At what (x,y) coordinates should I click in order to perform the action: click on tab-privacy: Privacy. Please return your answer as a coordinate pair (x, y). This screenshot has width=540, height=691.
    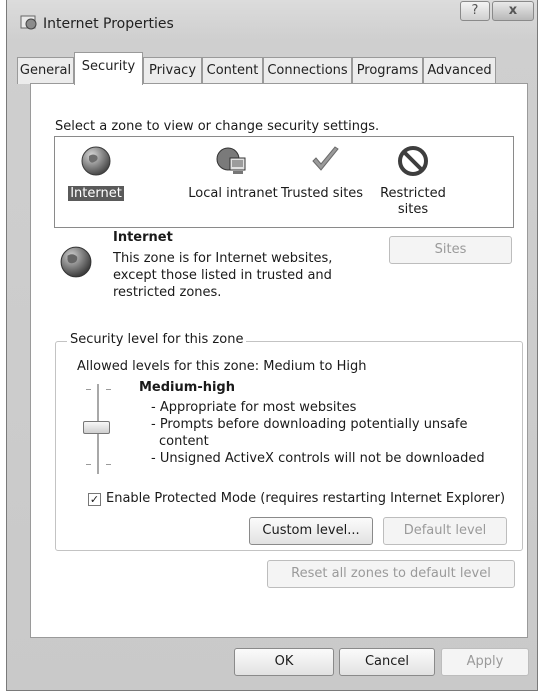
    Looking at the image, I should click on (172, 70).